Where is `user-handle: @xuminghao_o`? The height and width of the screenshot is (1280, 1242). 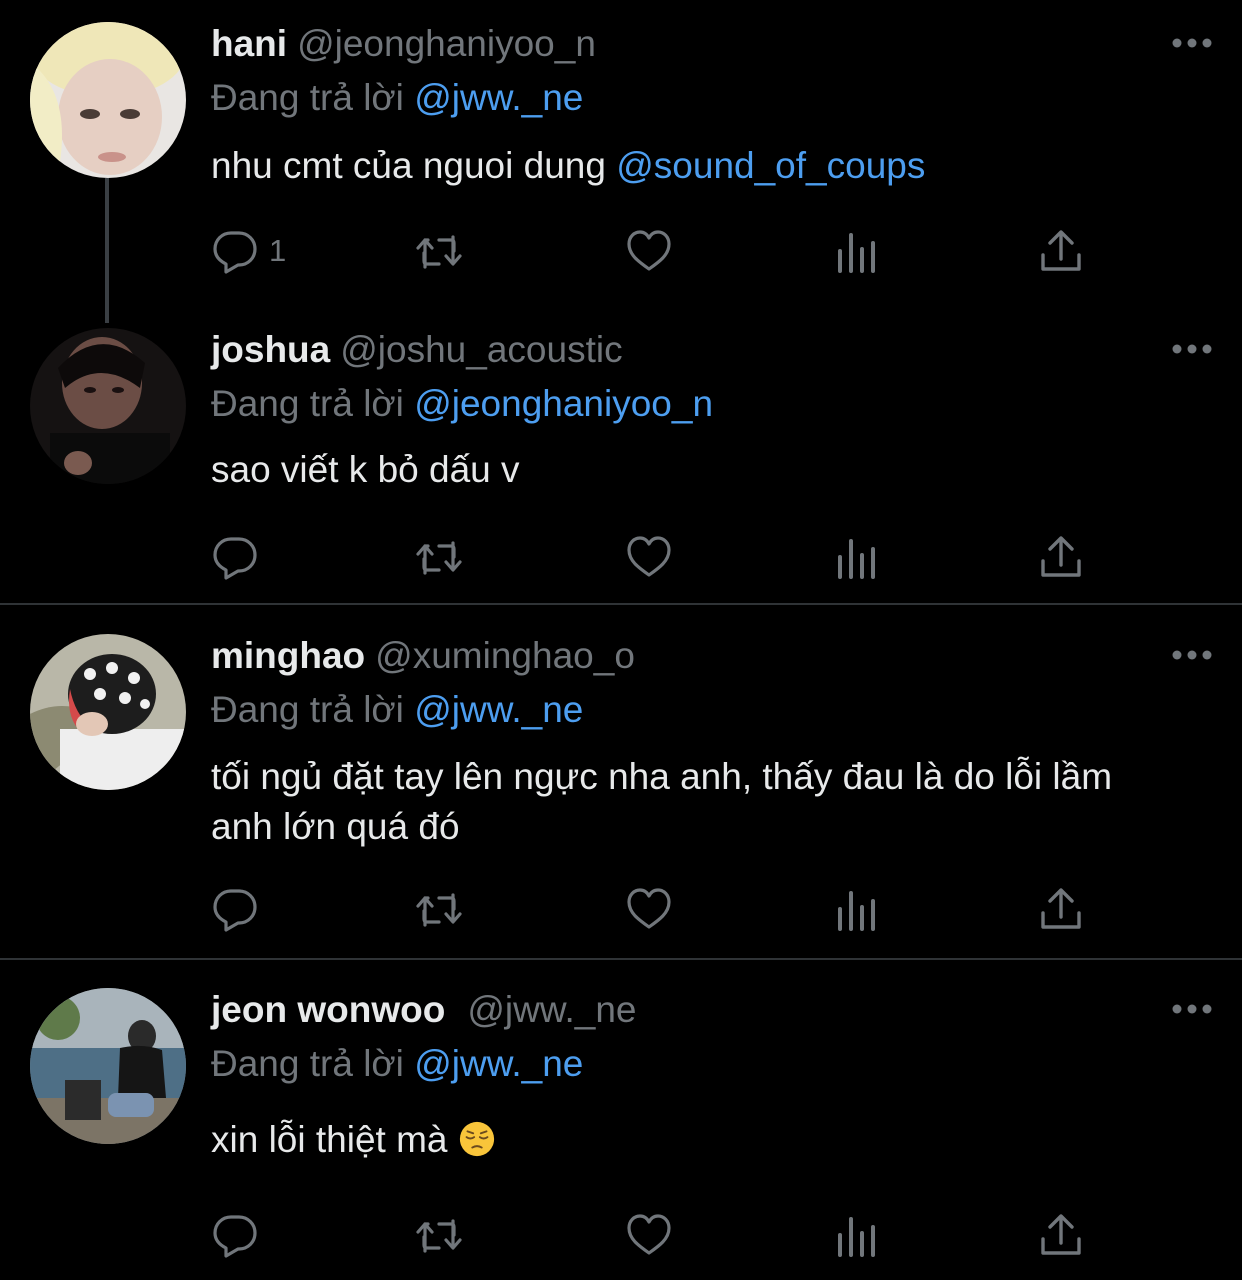
user-handle: @xuminghao_o is located at coordinates (505, 655).